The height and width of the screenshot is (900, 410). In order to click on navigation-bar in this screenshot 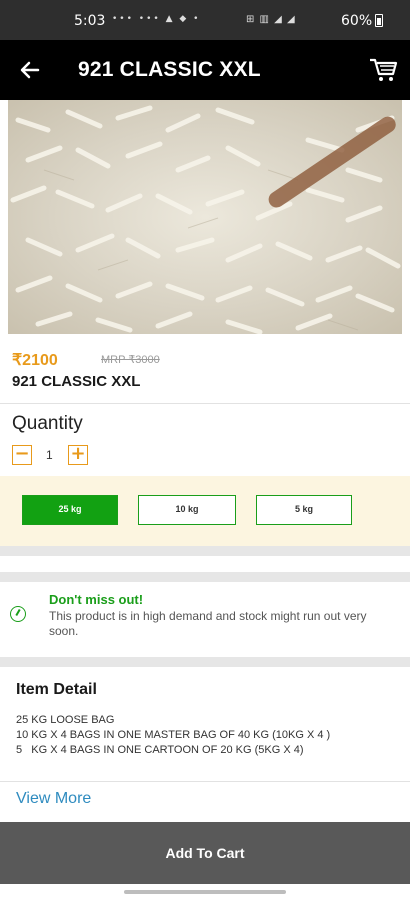, I will do `click(205, 892)`.